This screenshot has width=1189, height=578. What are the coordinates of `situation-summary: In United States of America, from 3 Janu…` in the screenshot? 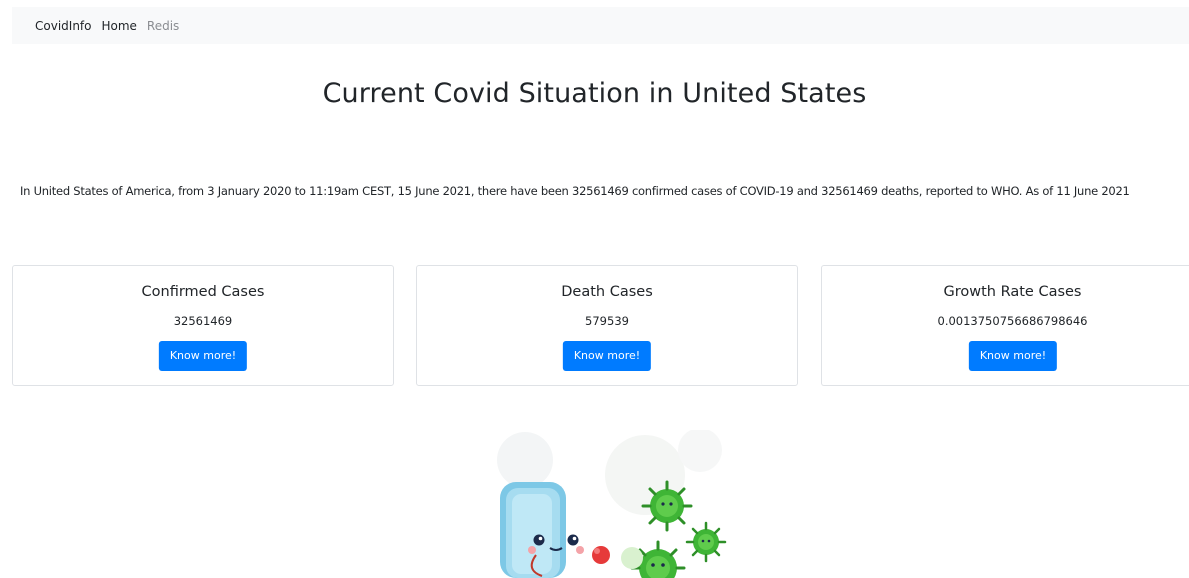 It's located at (575, 191).